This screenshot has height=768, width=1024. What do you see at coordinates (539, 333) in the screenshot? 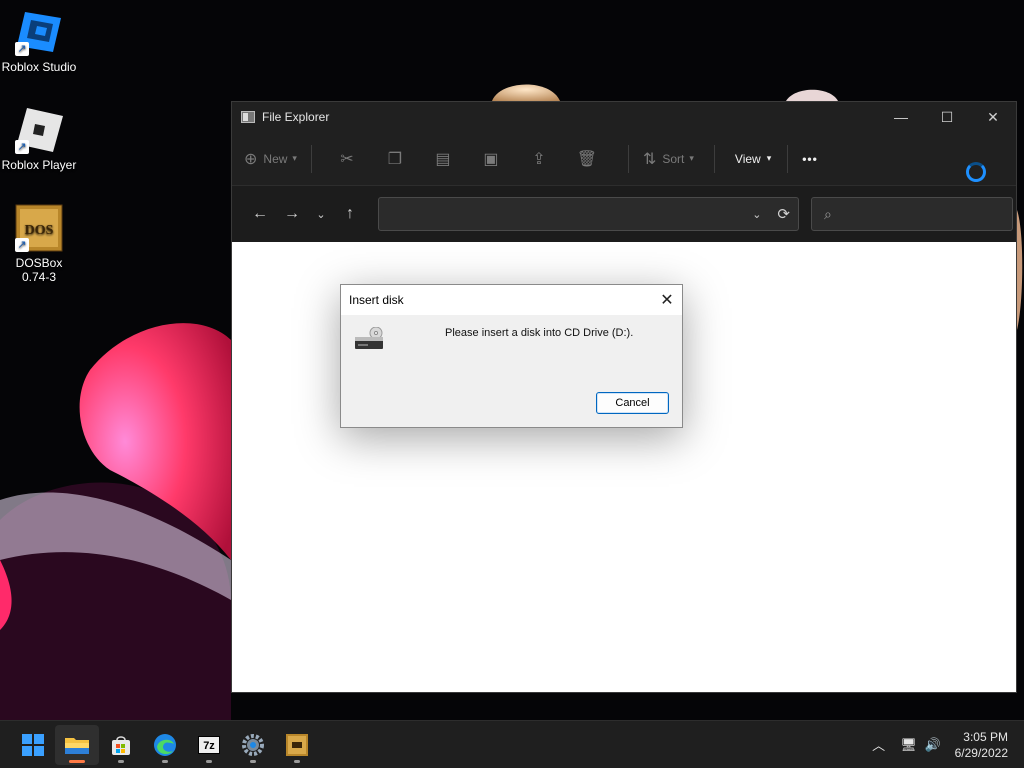
I see `dialog-message: Please insert a disk into CD Drive (D:).` at bounding box center [539, 333].